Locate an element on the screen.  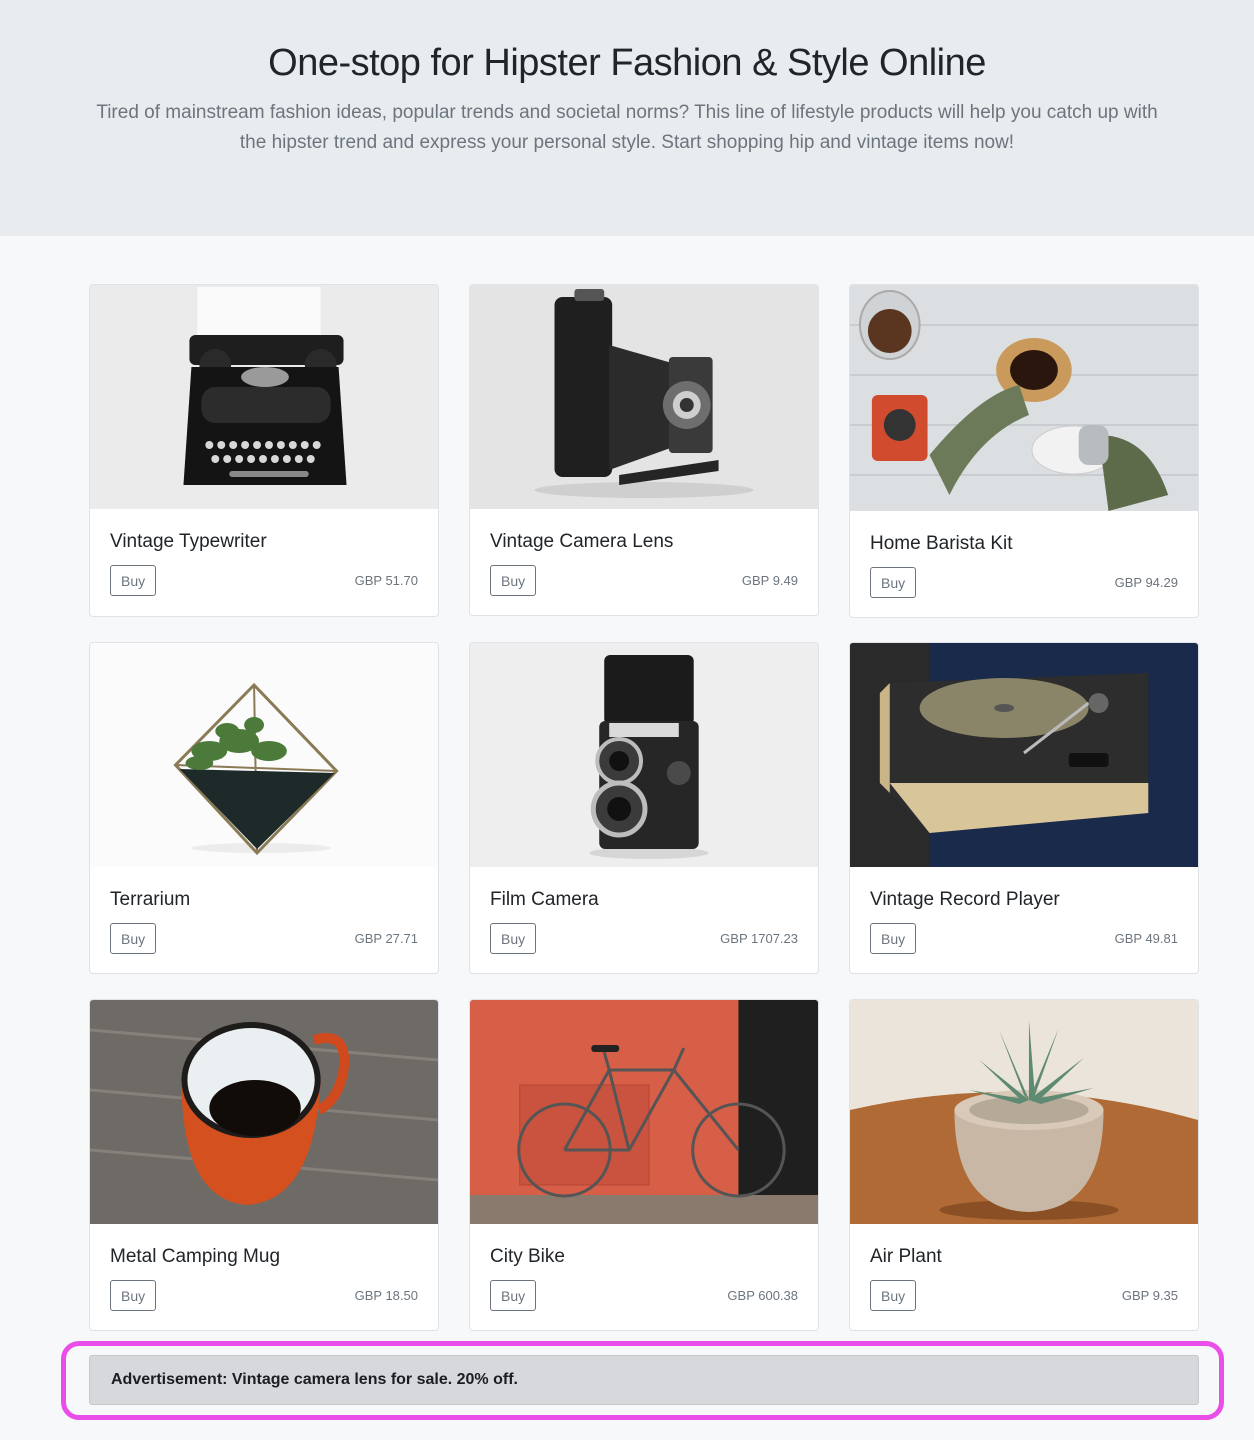
product-title: Vintage Camera Lens is located at coordinates (581, 542).